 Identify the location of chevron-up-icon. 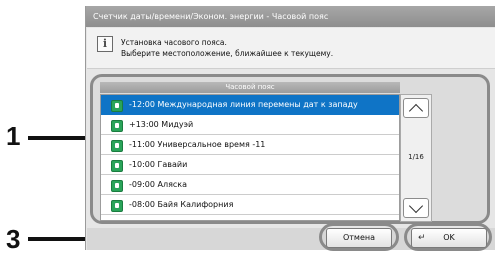
(416, 111).